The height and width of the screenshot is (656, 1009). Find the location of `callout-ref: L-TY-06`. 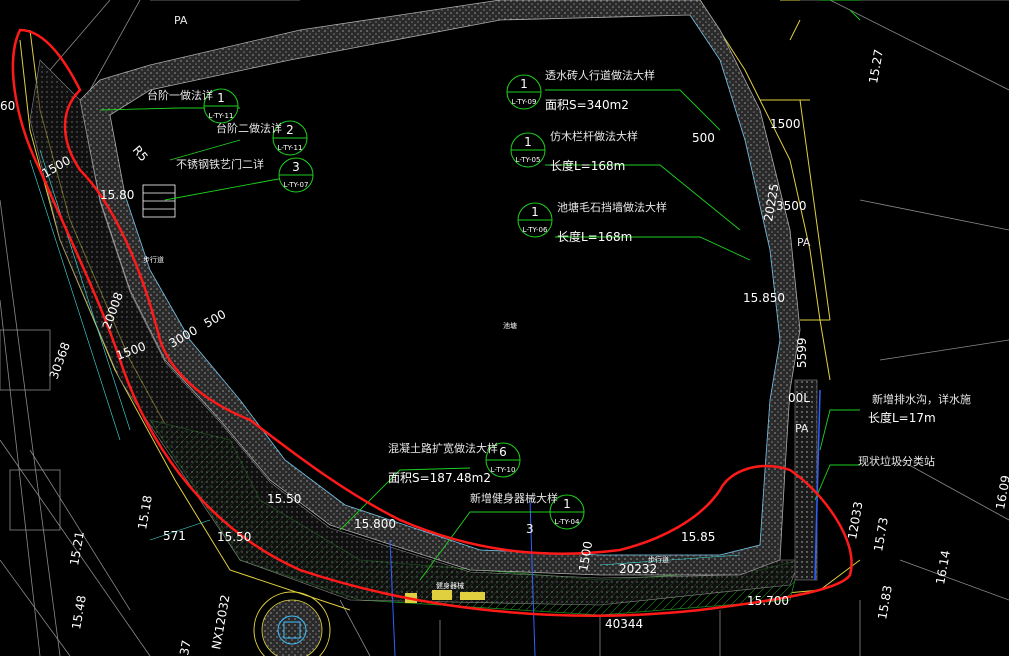

callout-ref: L-TY-06 is located at coordinates (535, 230).